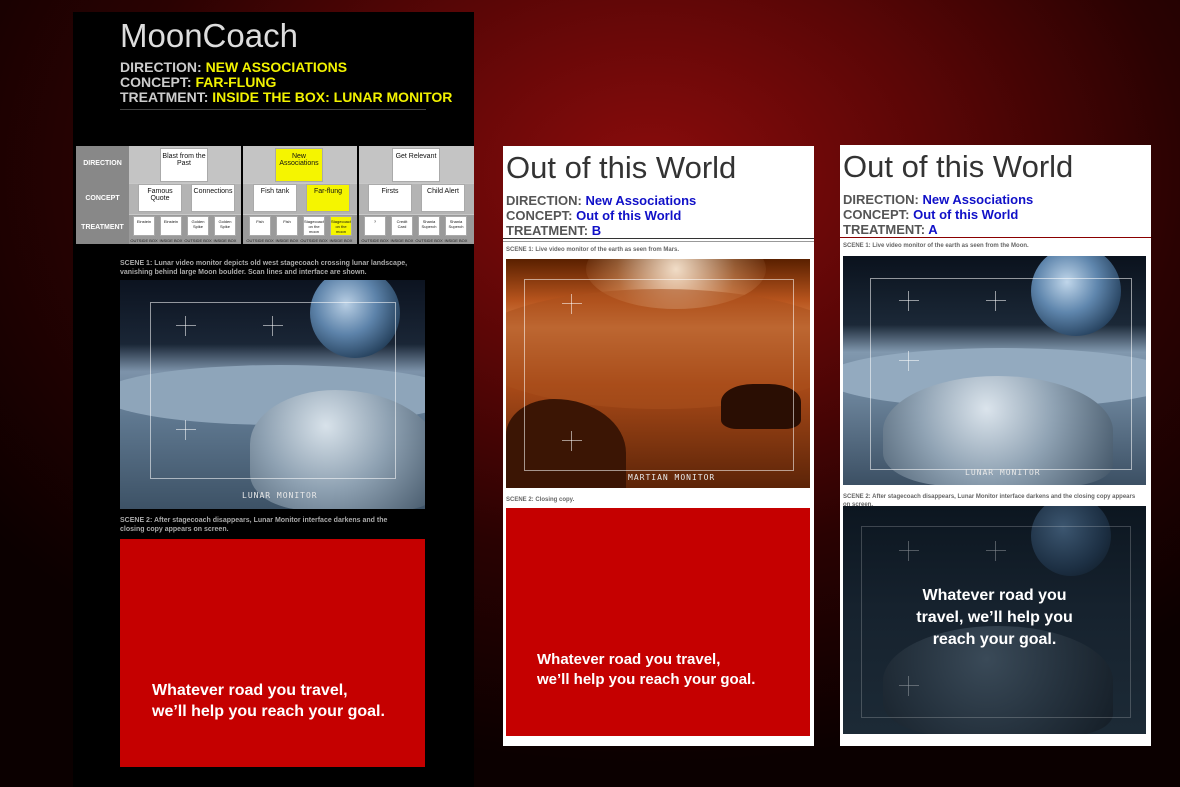  What do you see at coordinates (596, 230) in the screenshot?
I see `treatment-value: B` at bounding box center [596, 230].